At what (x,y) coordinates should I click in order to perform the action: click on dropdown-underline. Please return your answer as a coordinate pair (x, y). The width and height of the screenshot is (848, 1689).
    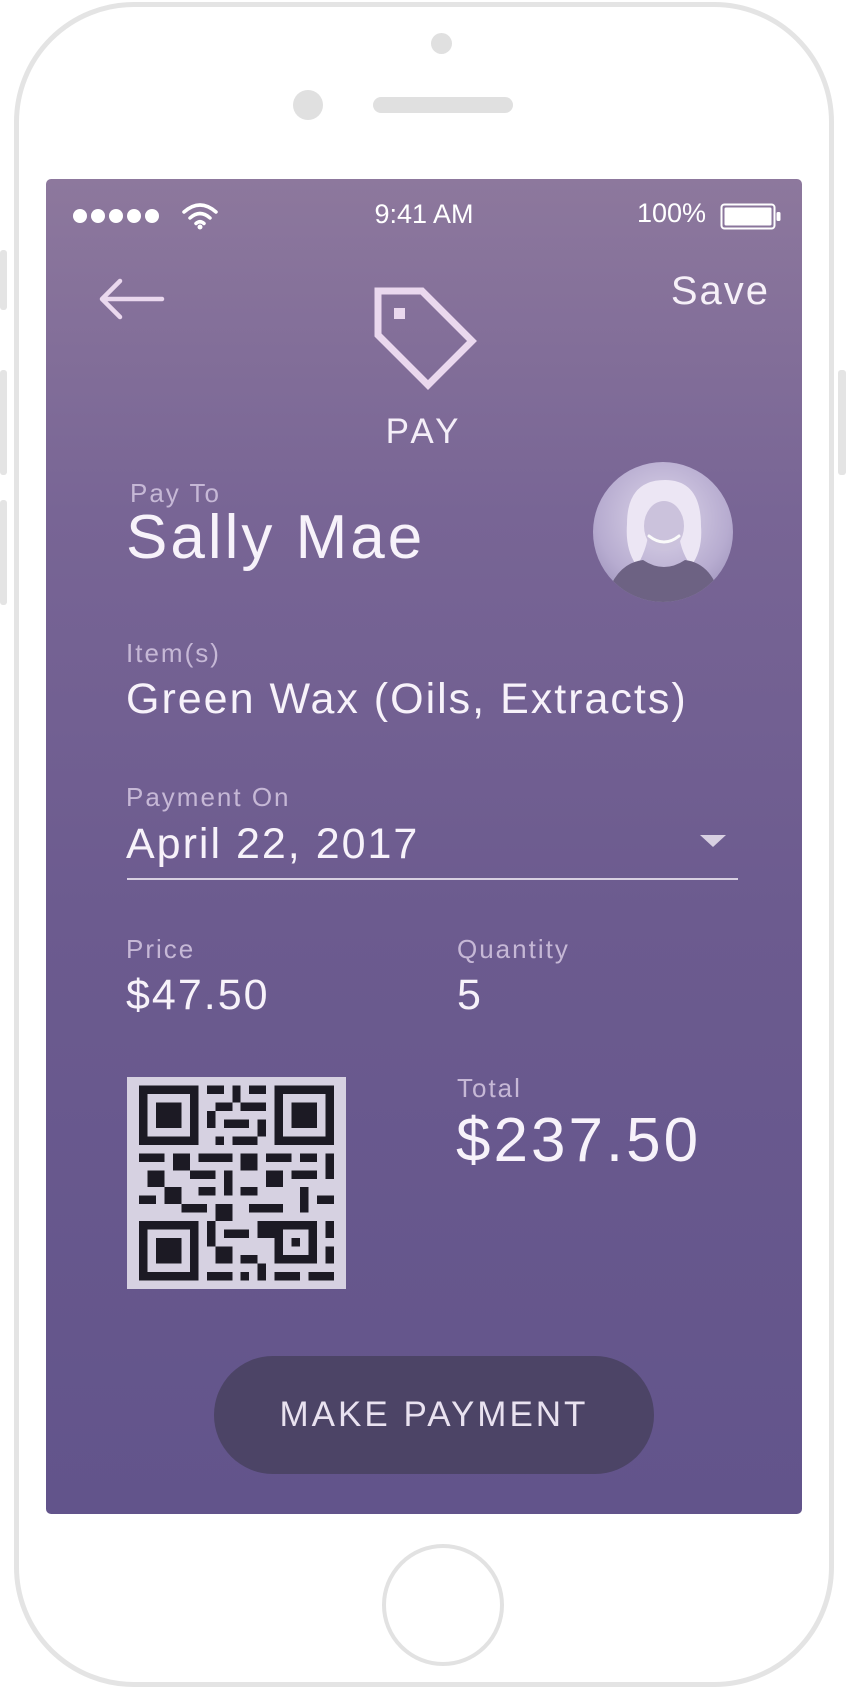
    Looking at the image, I should click on (432, 879).